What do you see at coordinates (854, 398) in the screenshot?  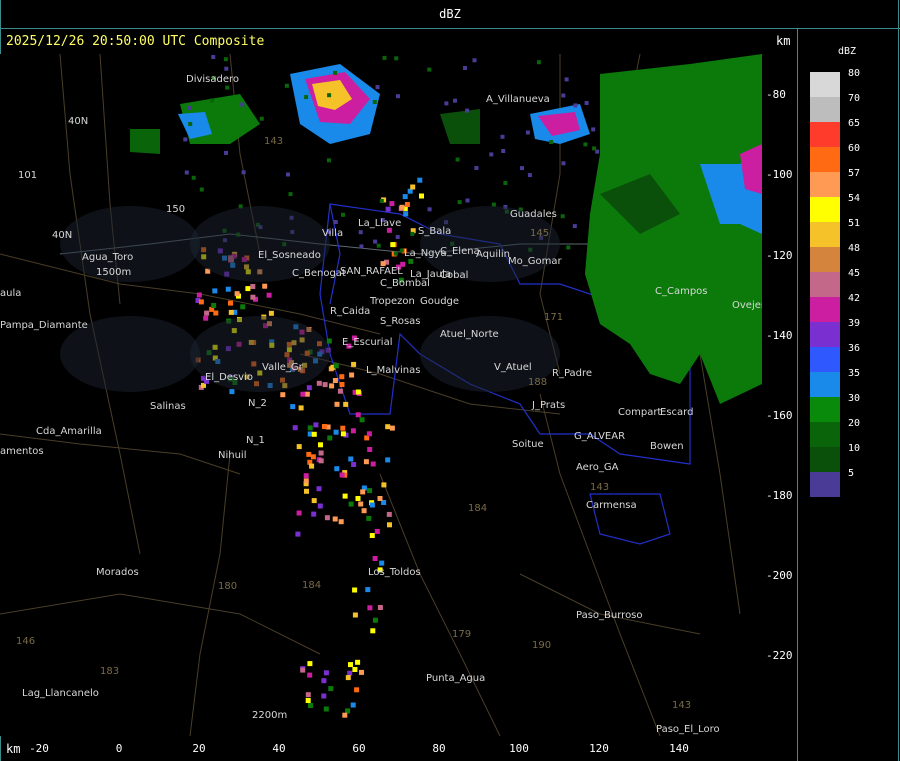 I see `legend-level-label: 30` at bounding box center [854, 398].